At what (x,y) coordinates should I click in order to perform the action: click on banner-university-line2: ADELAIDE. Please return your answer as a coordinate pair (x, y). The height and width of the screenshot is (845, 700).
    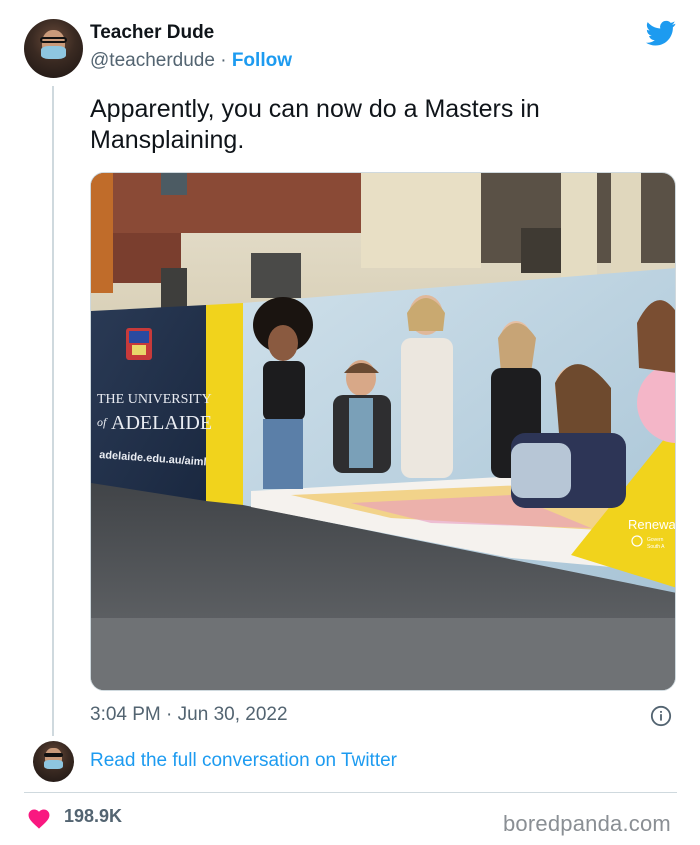
    Looking at the image, I should click on (161, 423).